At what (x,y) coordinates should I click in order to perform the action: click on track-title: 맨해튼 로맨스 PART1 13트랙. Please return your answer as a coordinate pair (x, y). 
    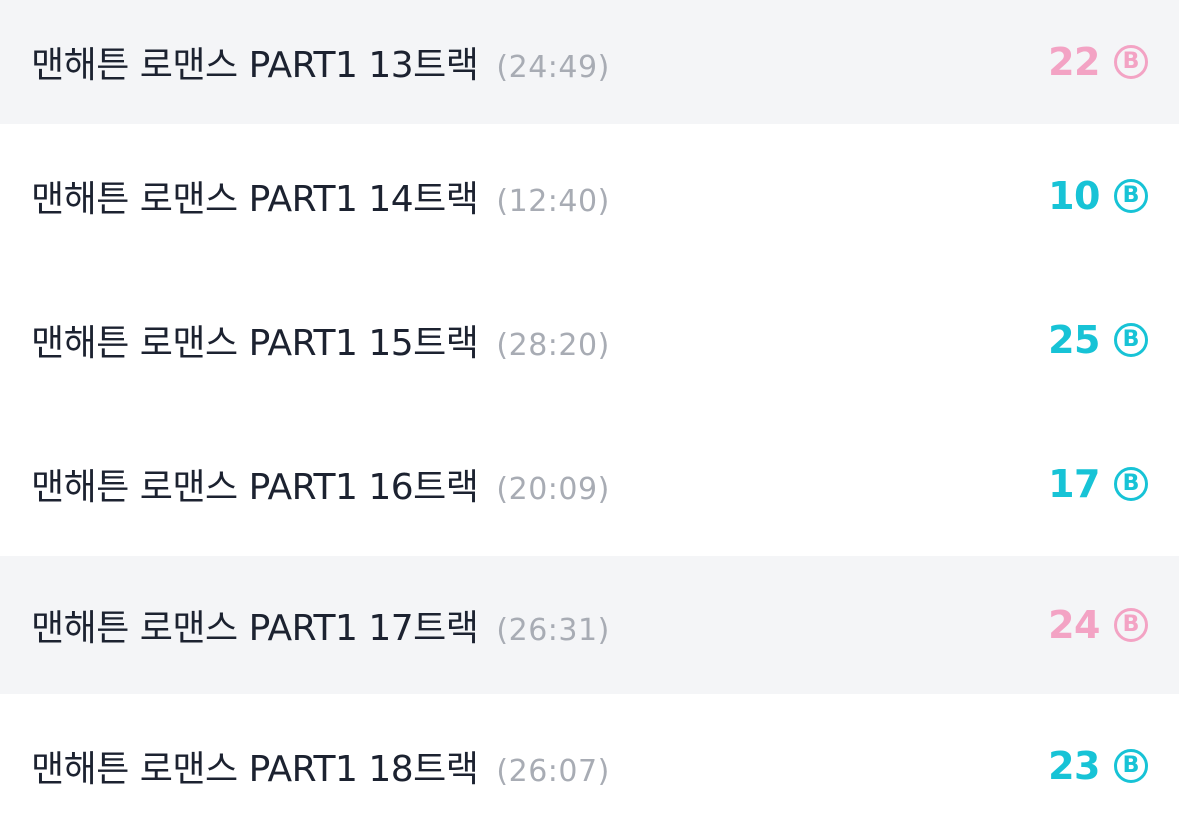
    Looking at the image, I should click on (255, 65).